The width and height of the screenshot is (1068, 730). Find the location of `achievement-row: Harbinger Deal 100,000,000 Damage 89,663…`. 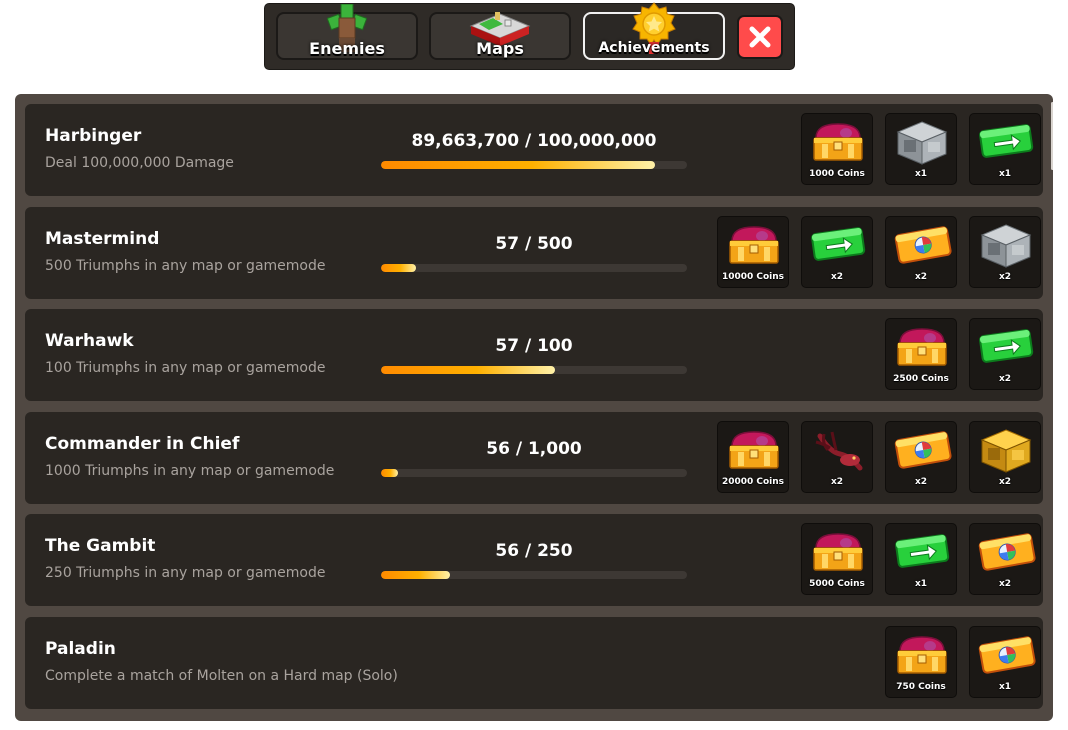

achievement-row: Harbinger Deal 100,000,000 Damage 89,663… is located at coordinates (534, 150).